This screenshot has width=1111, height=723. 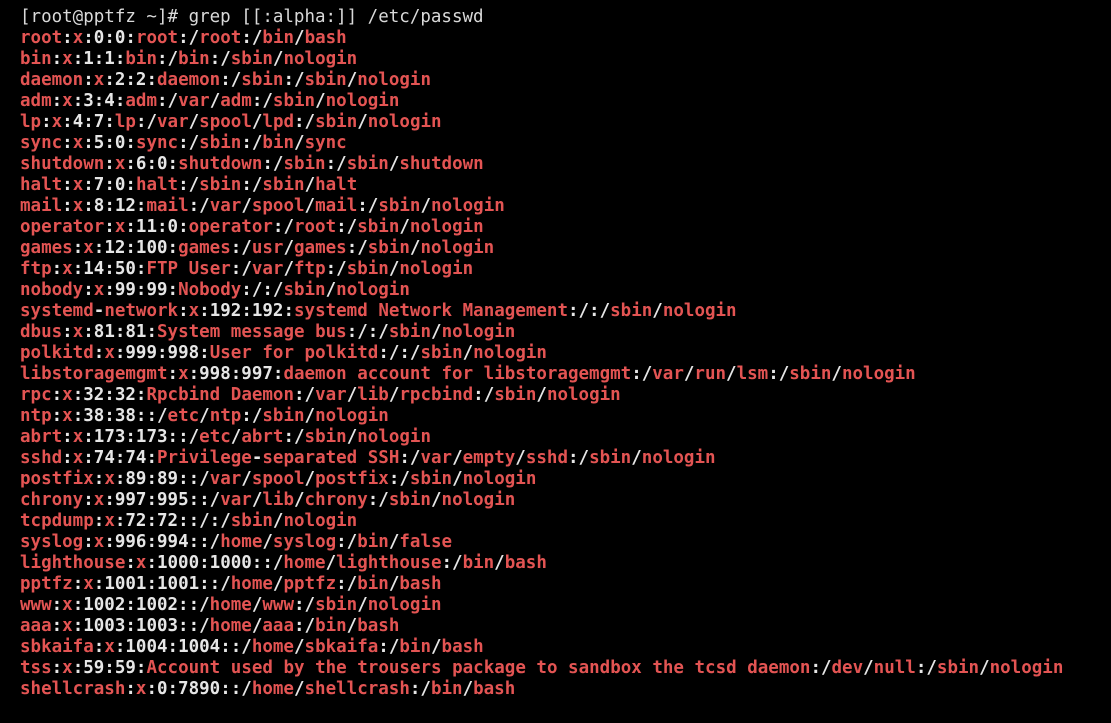 I want to click on grep-match: postfix, so click(x=352, y=479).